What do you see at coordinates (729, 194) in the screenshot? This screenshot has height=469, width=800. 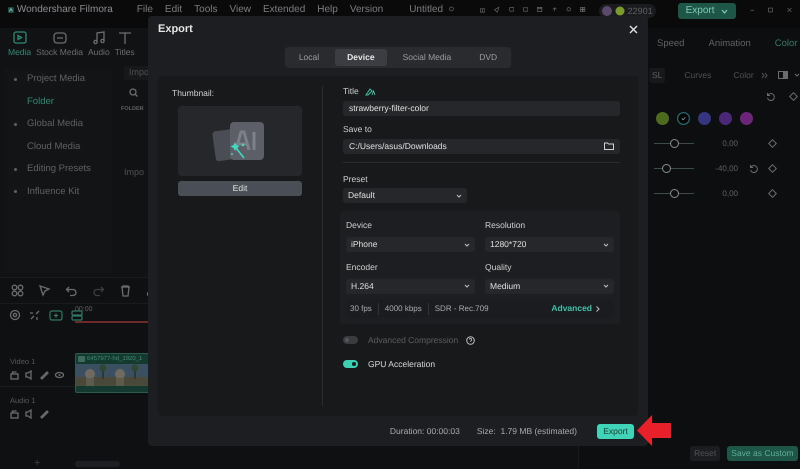 I see `slider-value: 0,00` at bounding box center [729, 194].